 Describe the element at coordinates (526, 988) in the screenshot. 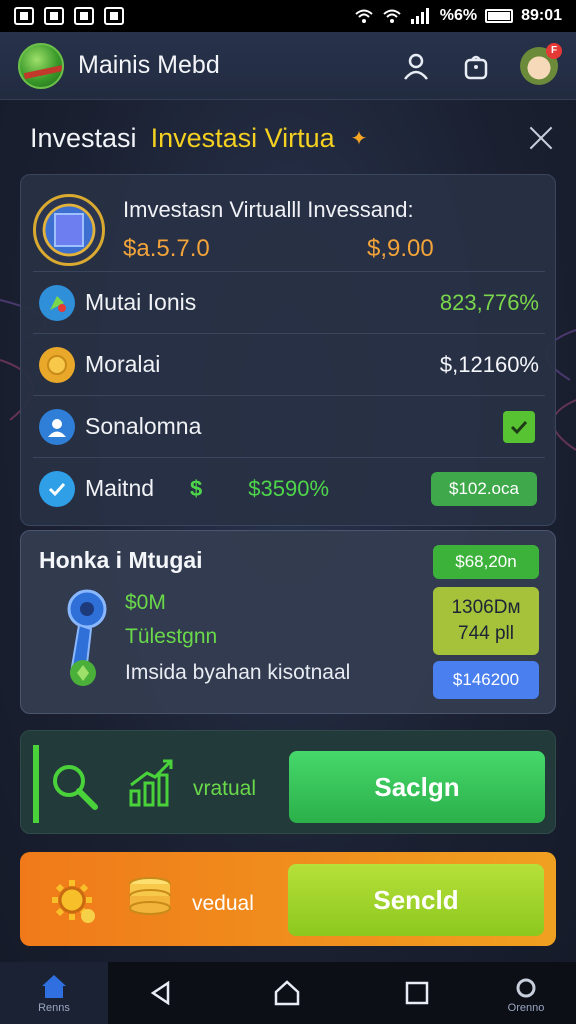

I see `circle-icon` at that location.